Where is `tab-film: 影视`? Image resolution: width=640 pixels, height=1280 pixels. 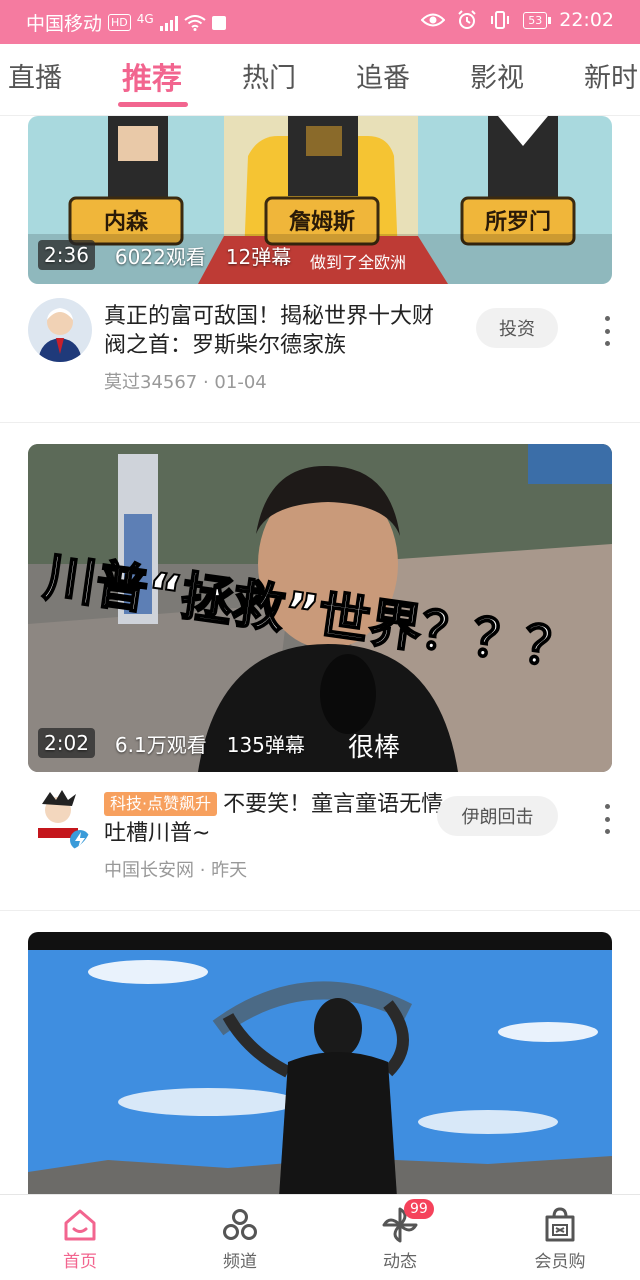
tab-film: 影视 is located at coordinates (497, 75).